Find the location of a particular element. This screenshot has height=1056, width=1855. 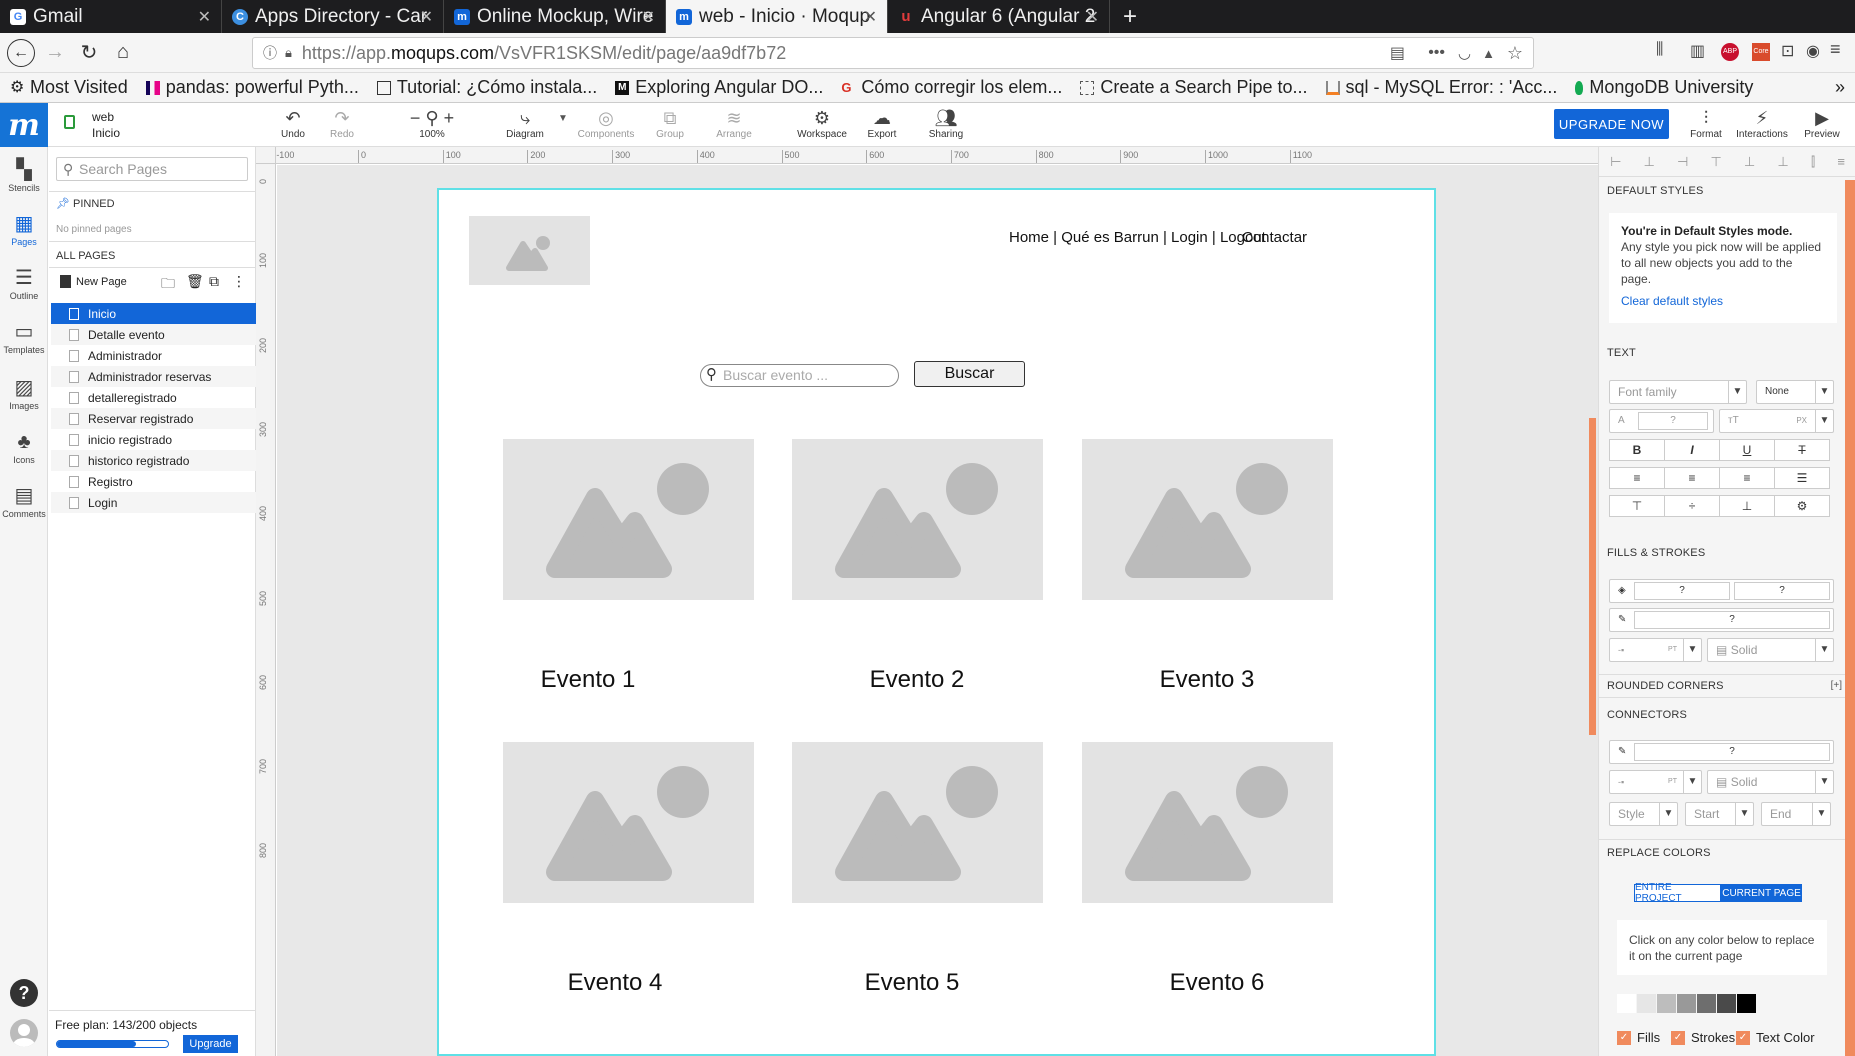

new-folder-icon: 🗀︎ is located at coordinates (168, 285).